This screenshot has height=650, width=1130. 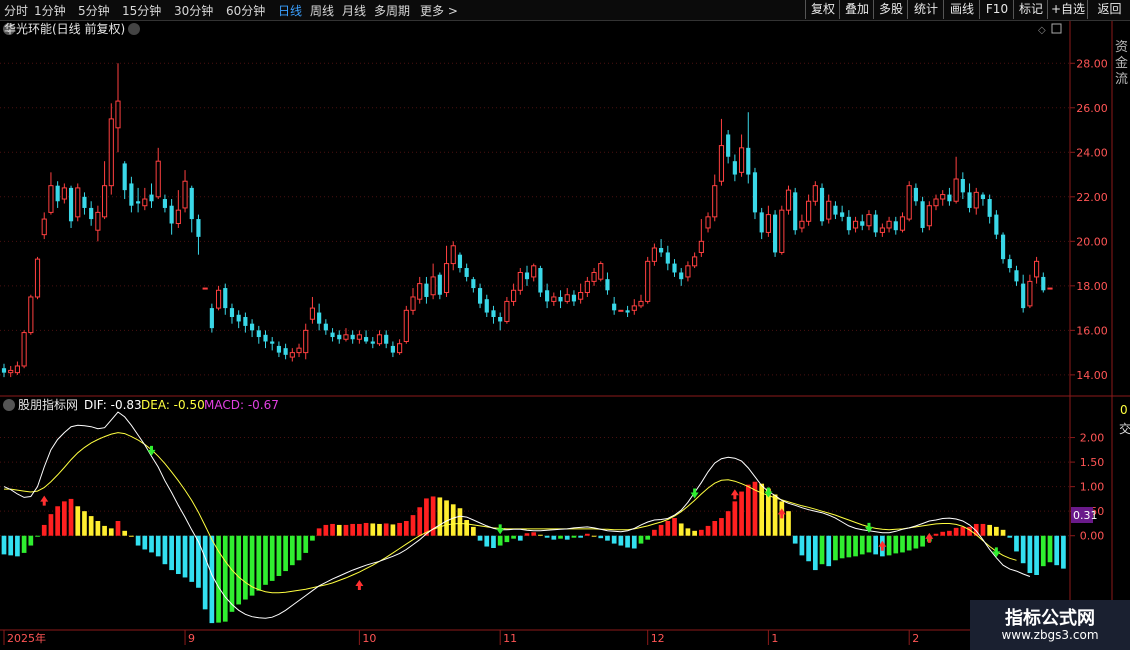 What do you see at coordinates (94, 10) in the screenshot?
I see `period-tab-5min: 5分钟` at bounding box center [94, 10].